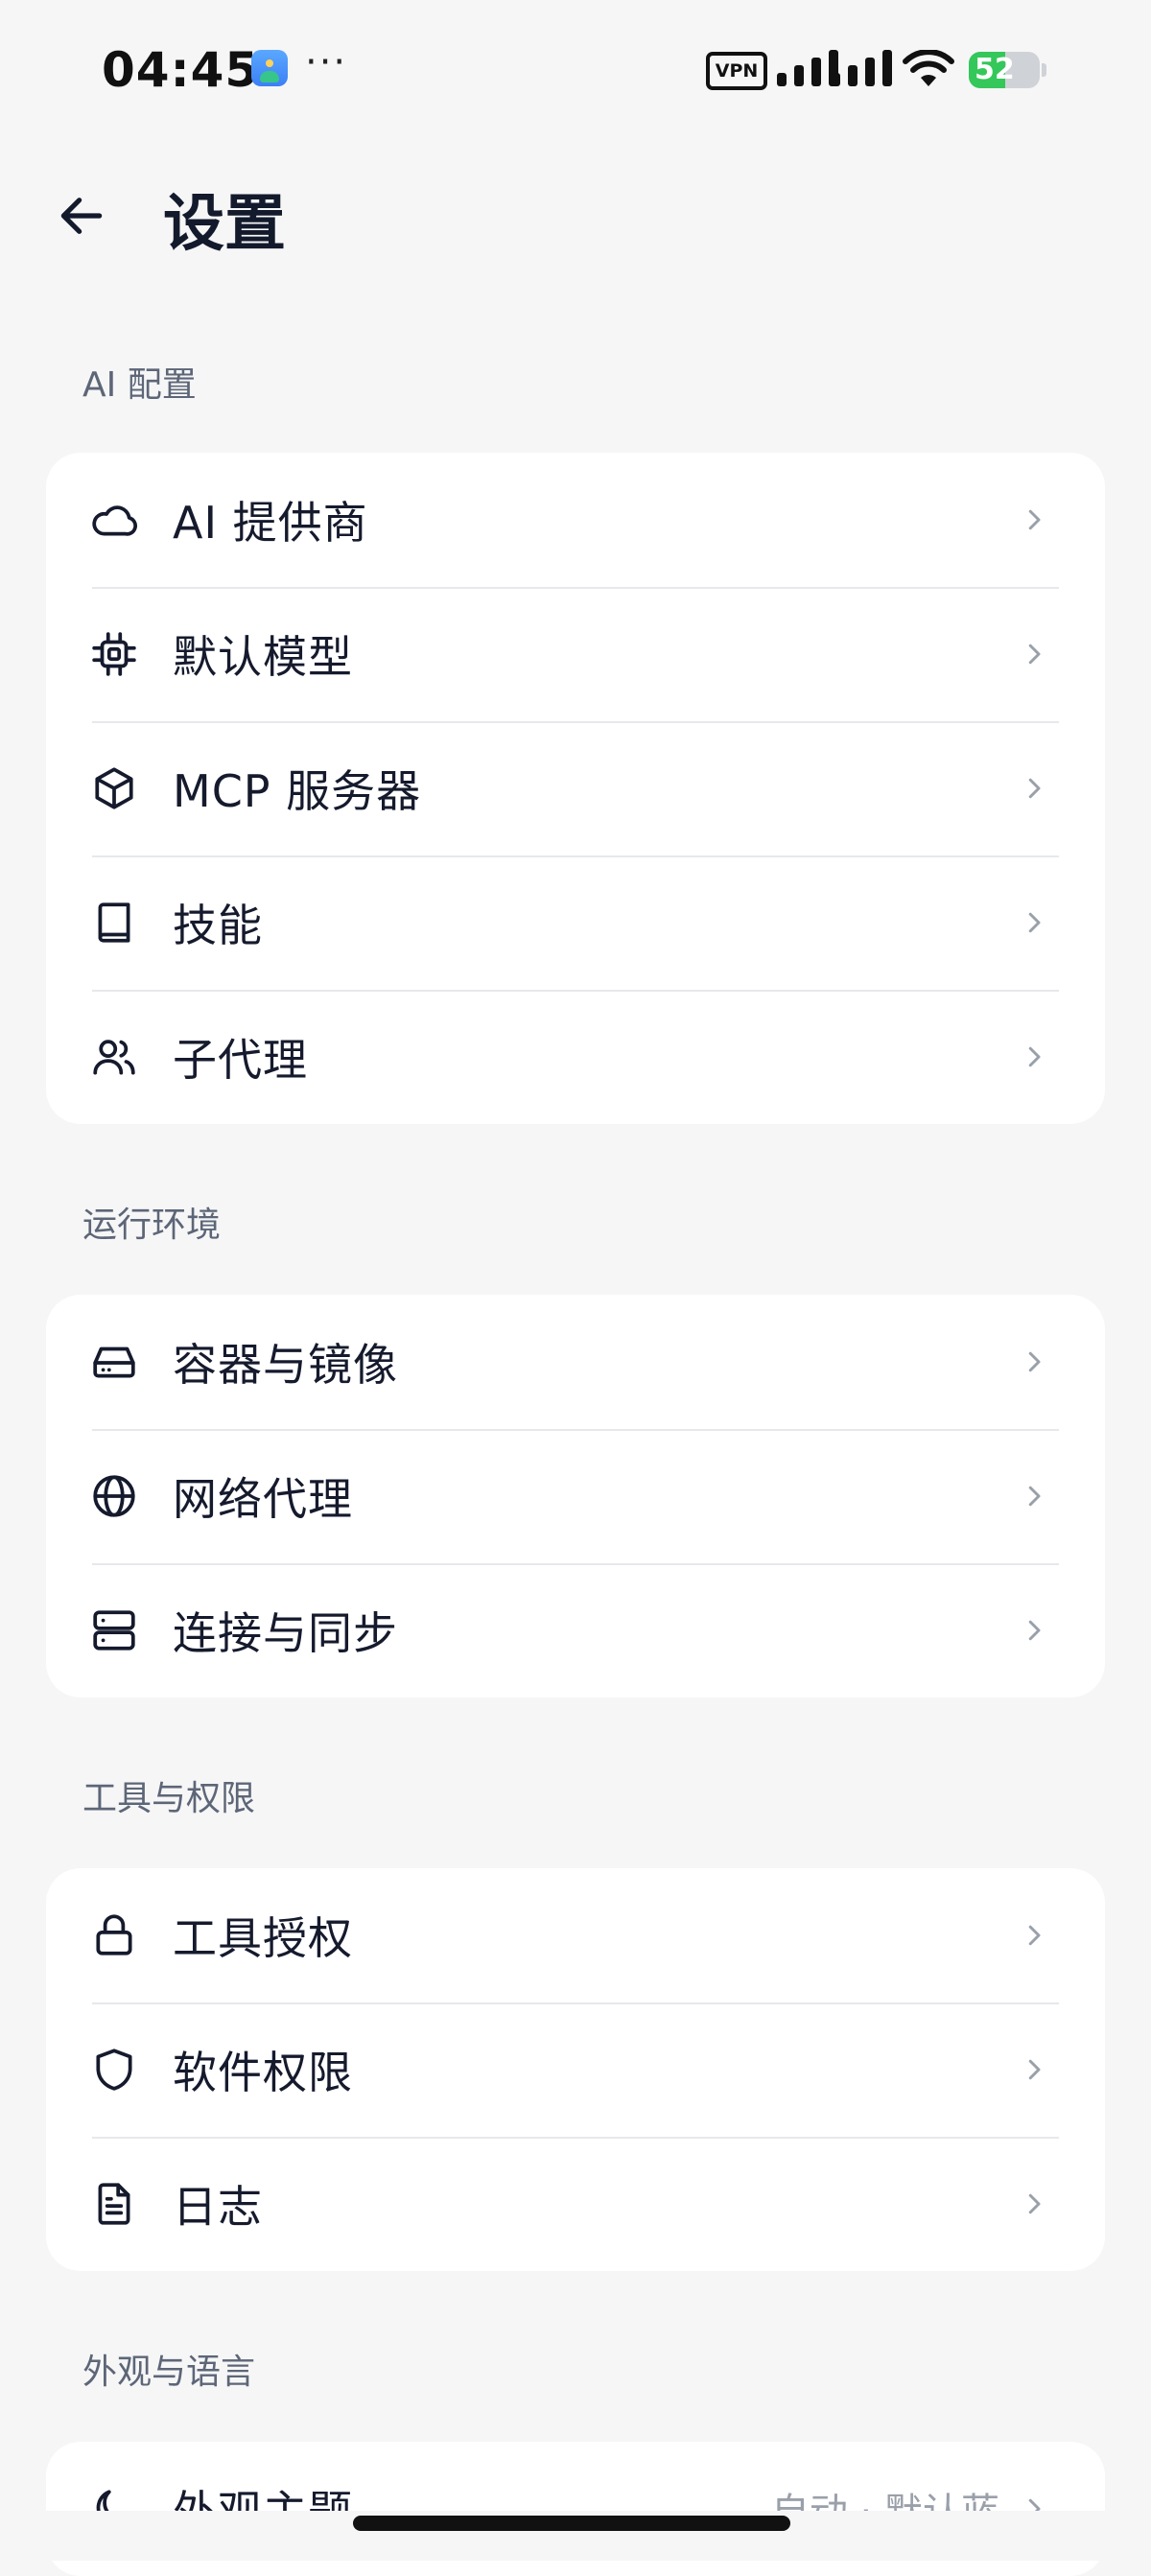  Describe the element at coordinates (1044, 70) in the screenshot. I see `battery-cap` at that location.